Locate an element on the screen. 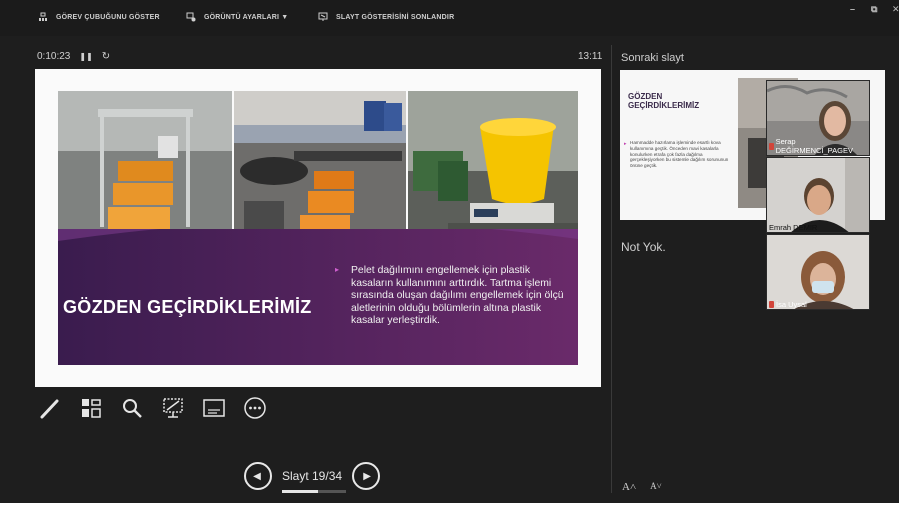 Image resolution: width=902 pixels, height=508 pixels. previous-arrow-icon: ◀ is located at coordinates (257, 476).